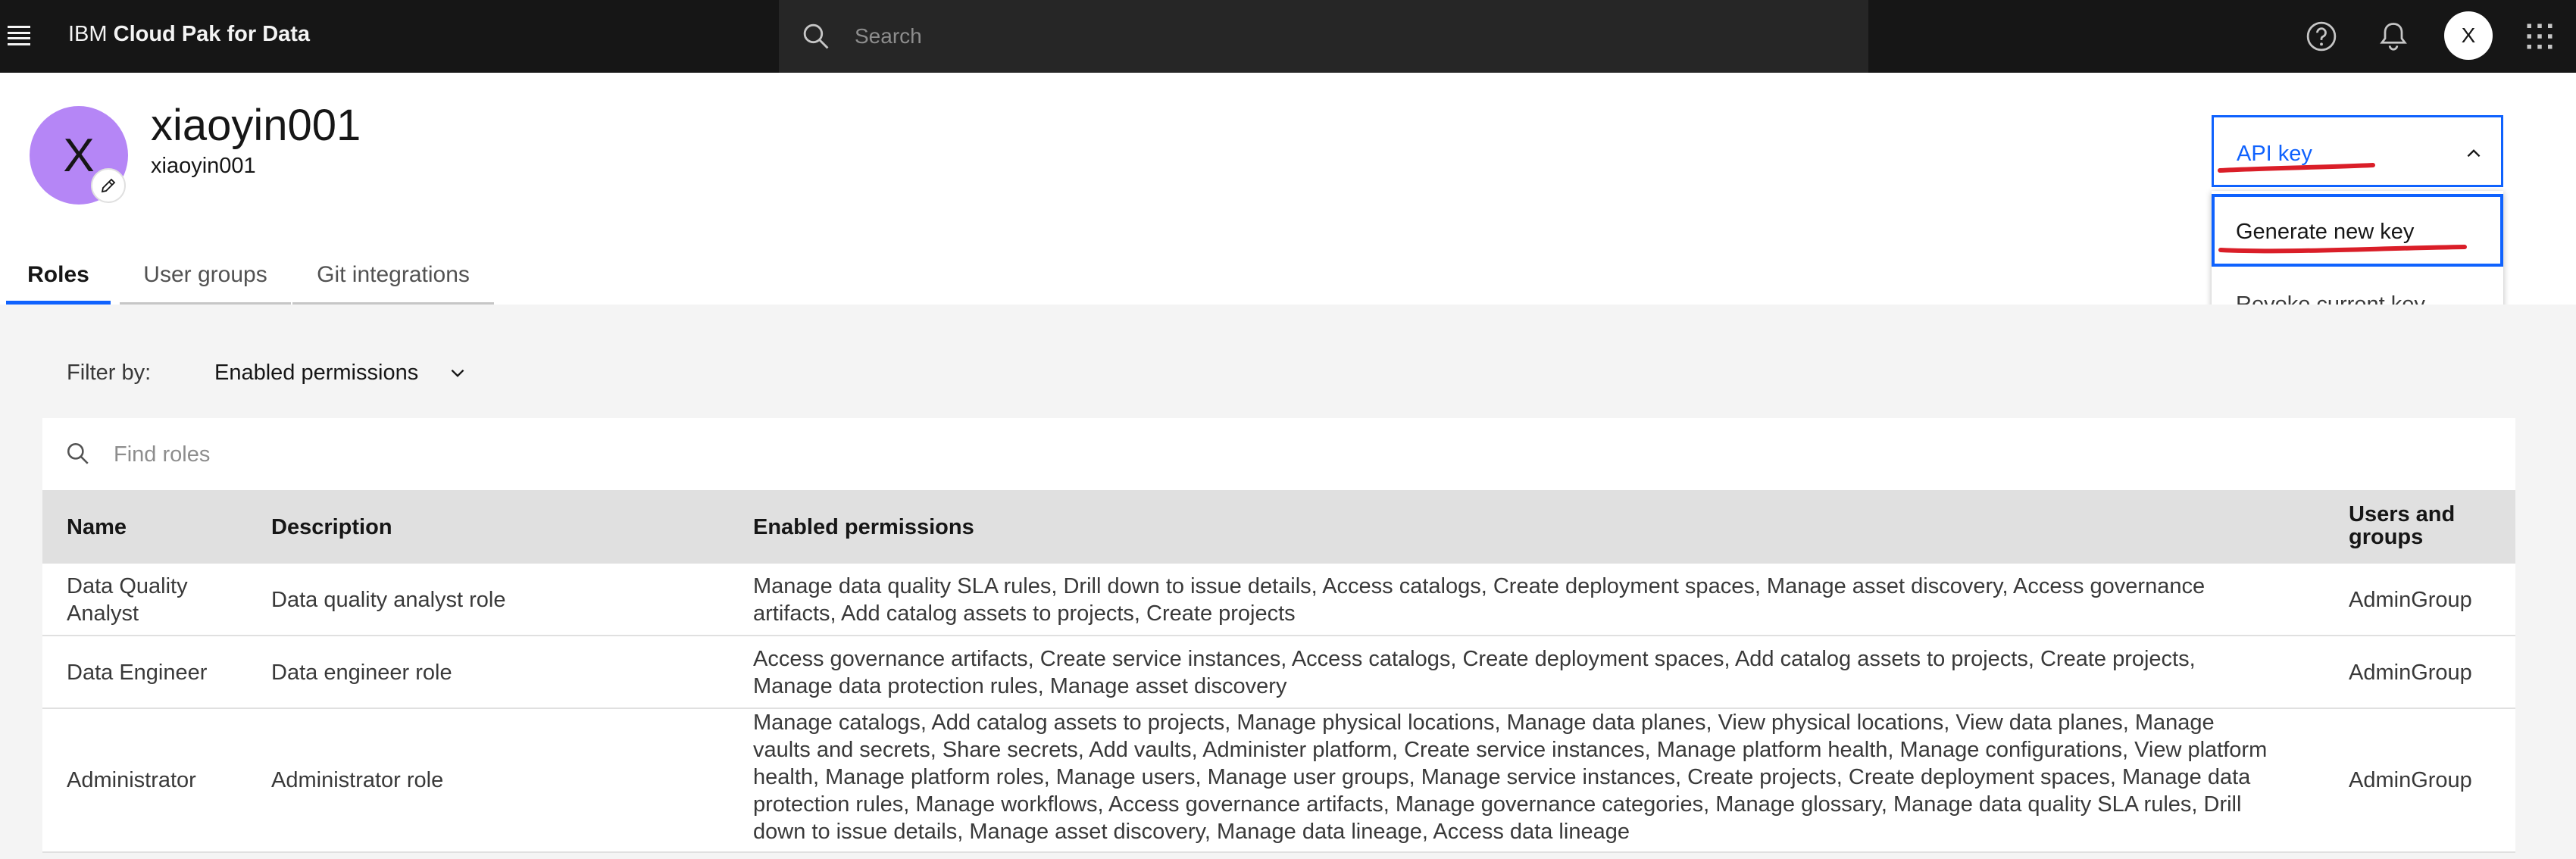  I want to click on column-header-permissions: Enabled permissions, so click(864, 527).